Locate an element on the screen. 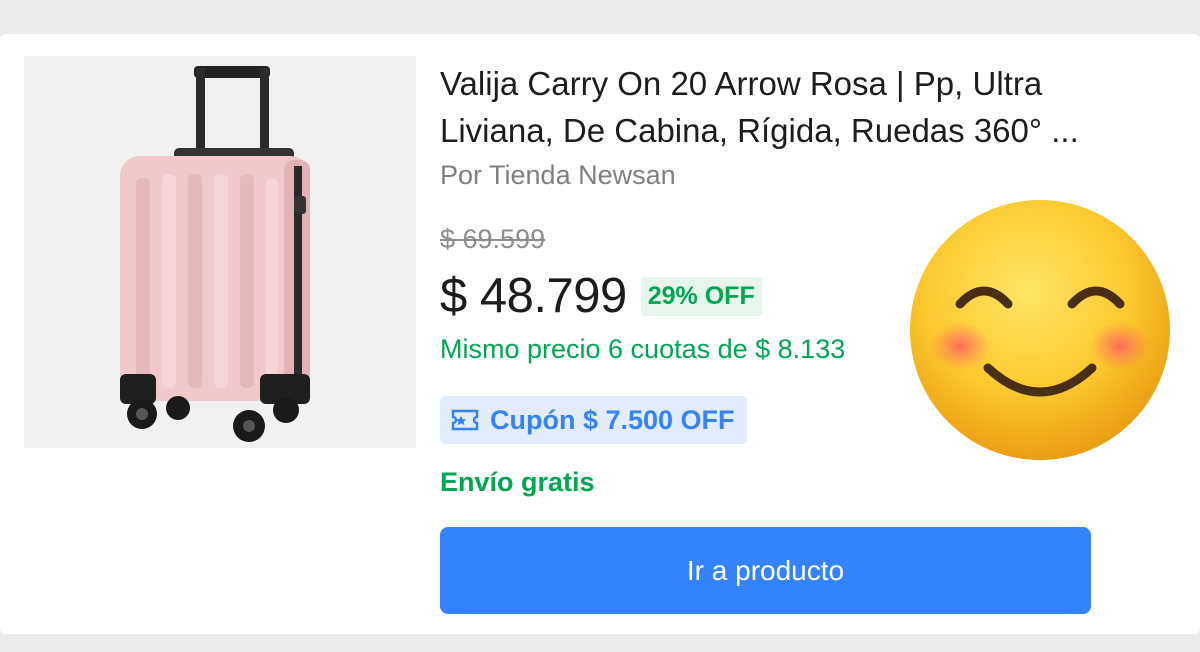 This screenshot has height=652, width=1200. current-price: $ 48.799 is located at coordinates (533, 296).